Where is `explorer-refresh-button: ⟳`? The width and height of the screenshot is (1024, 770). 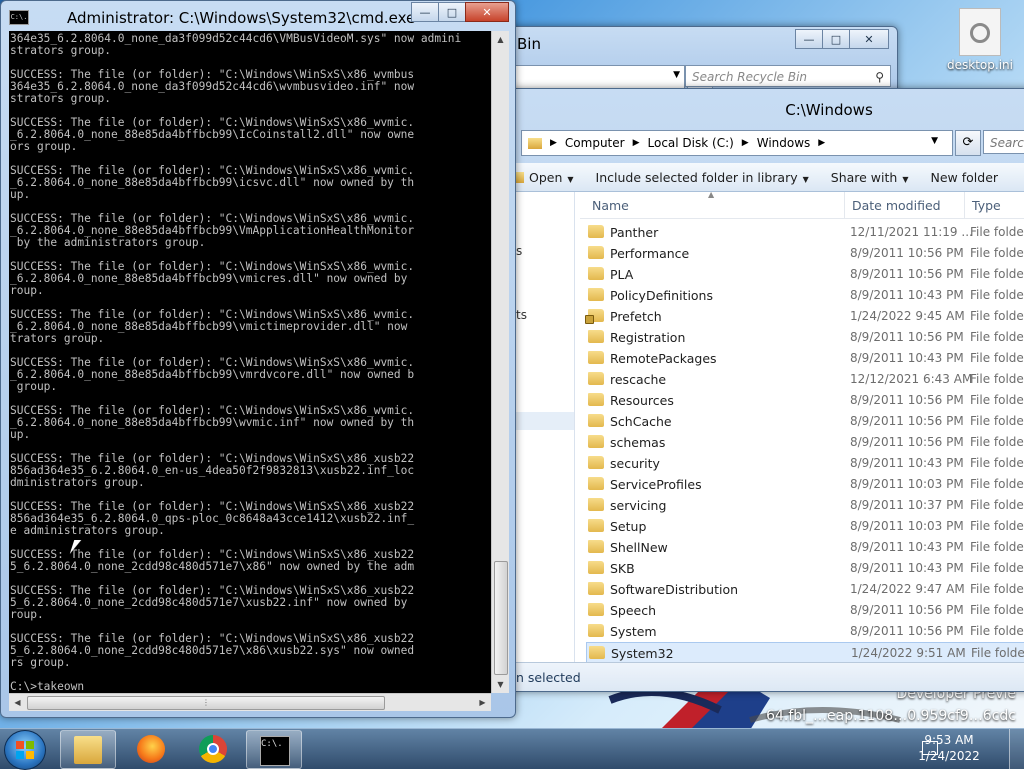
explorer-refresh-button: ⟳ is located at coordinates (968, 143).